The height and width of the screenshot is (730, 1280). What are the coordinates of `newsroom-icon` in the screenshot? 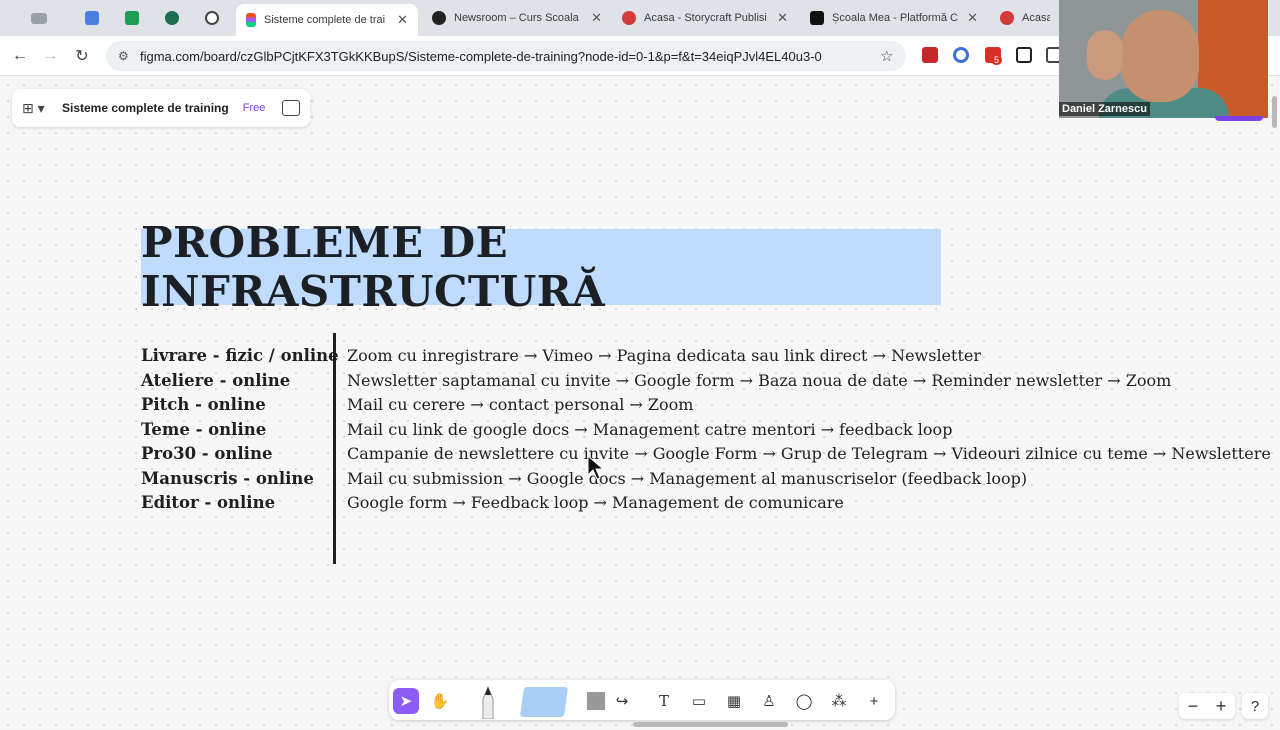 It's located at (439, 18).